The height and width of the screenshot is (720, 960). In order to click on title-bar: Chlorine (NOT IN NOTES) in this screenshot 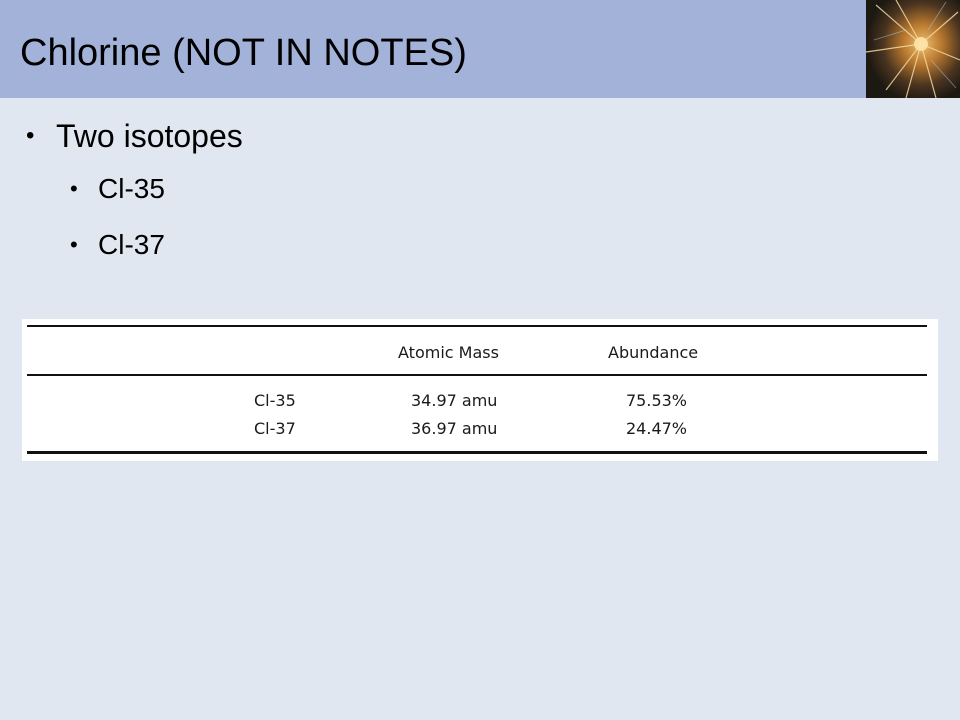, I will do `click(433, 49)`.